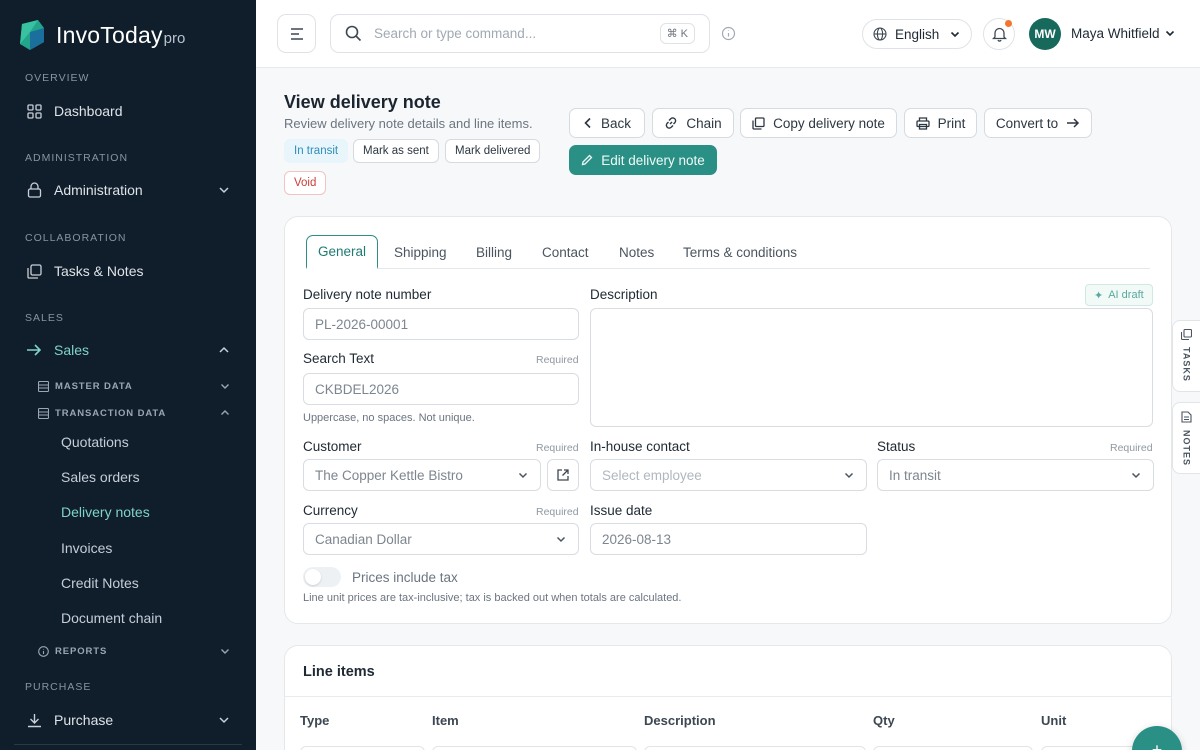 The image size is (1200, 750). I want to click on inhouse-contact-placeholder: Select employee, so click(652, 475).